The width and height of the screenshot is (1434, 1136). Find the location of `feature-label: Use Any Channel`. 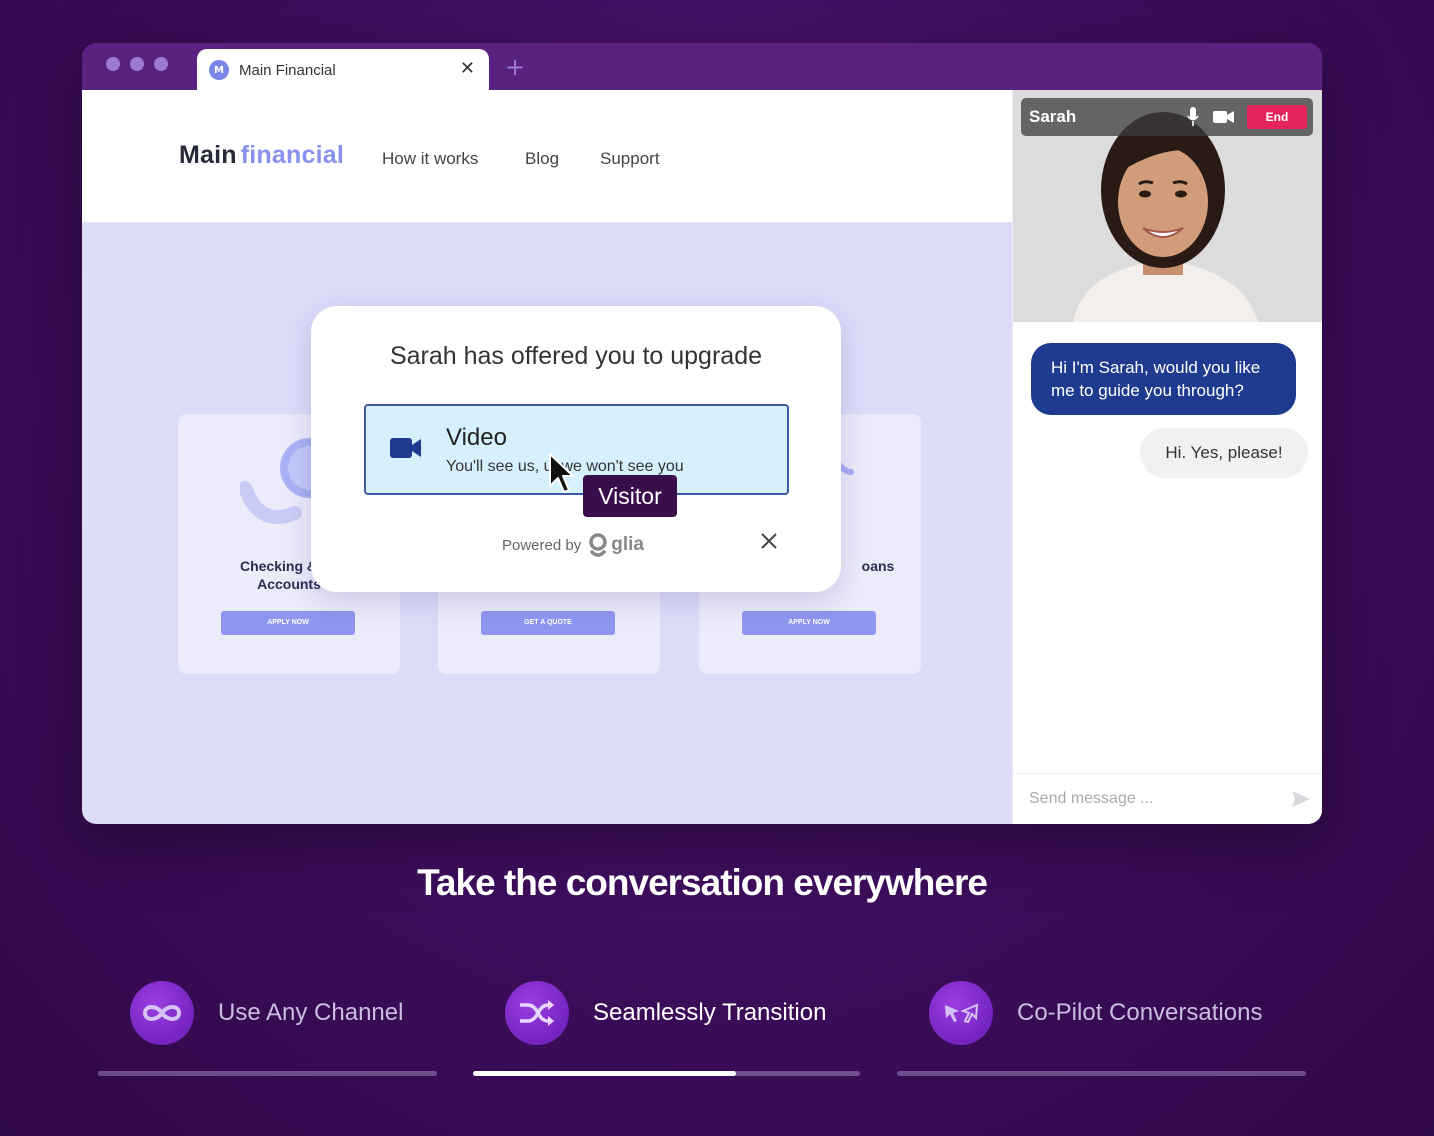

feature-label: Use Any Channel is located at coordinates (311, 1012).